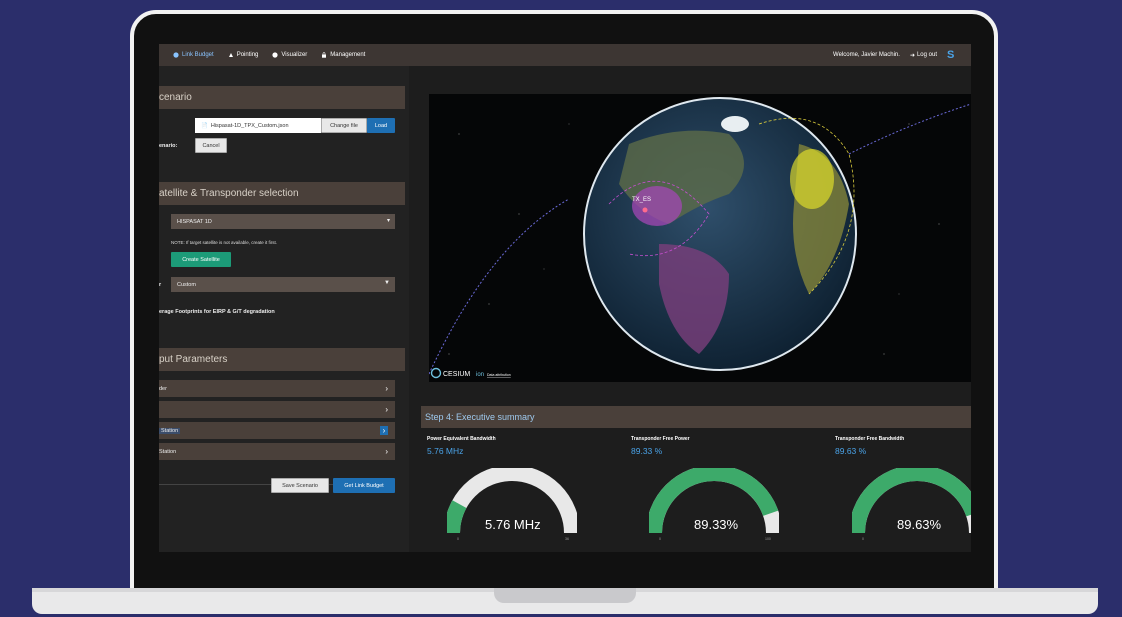  I want to click on chevron-down-icon: ▾, so click(388, 221).